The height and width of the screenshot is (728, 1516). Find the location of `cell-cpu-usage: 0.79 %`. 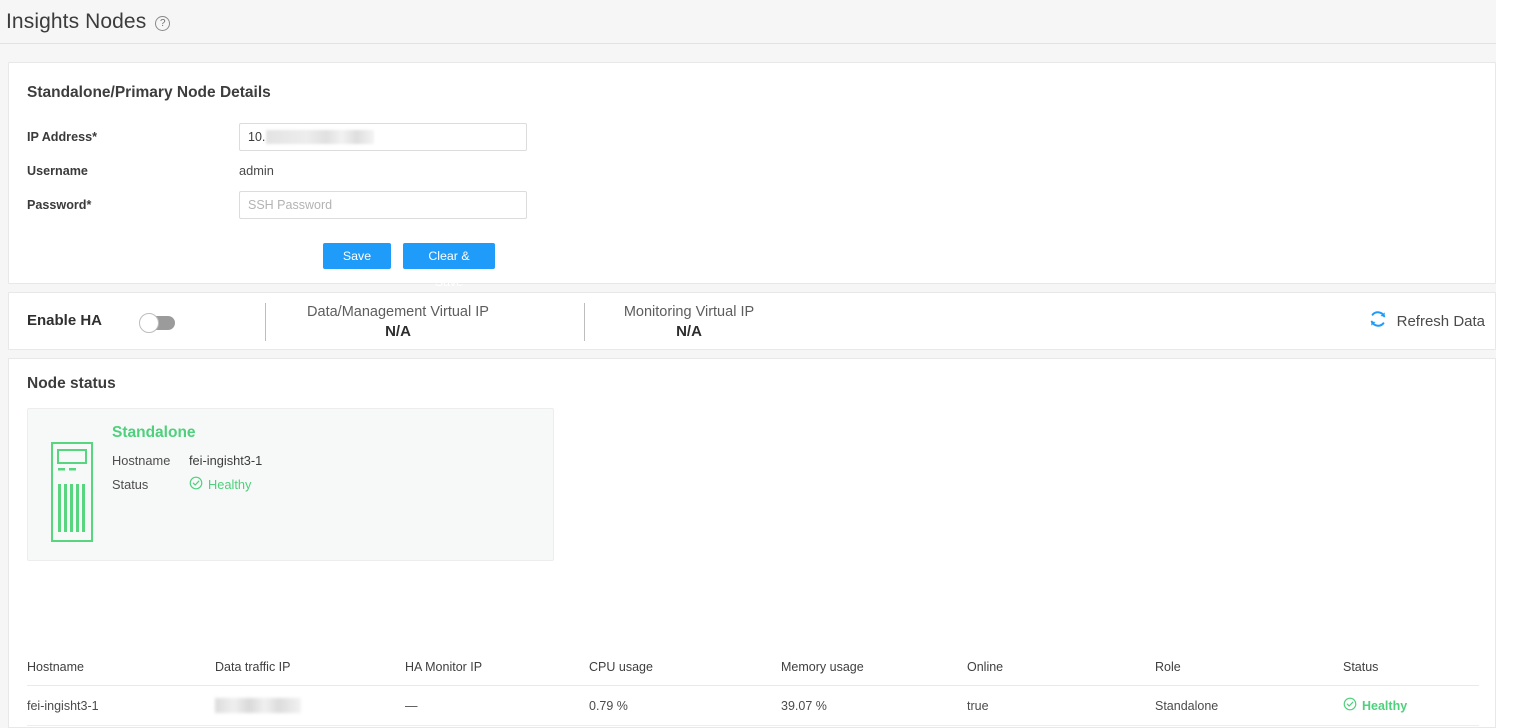

cell-cpu-usage: 0.79 % is located at coordinates (608, 706).